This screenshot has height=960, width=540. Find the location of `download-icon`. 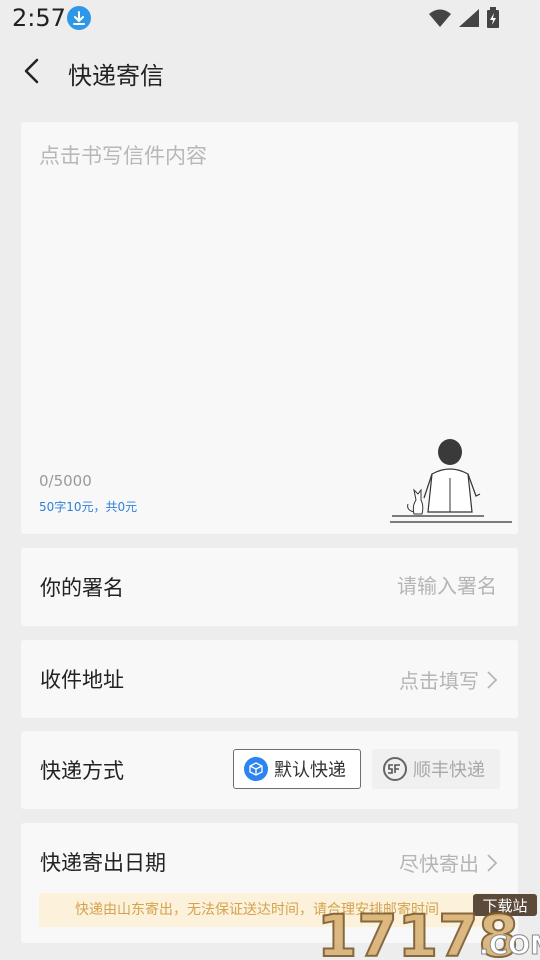

download-icon is located at coordinates (79, 18).